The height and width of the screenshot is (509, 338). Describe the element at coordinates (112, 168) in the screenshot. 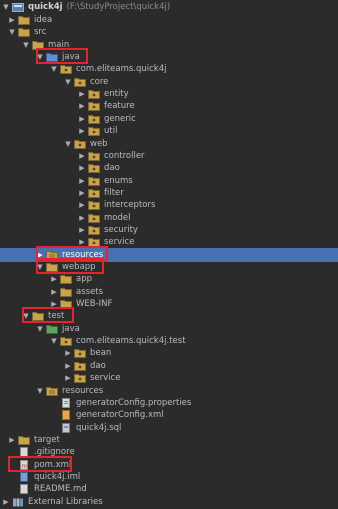

I see `tree-item-label: dao` at that location.